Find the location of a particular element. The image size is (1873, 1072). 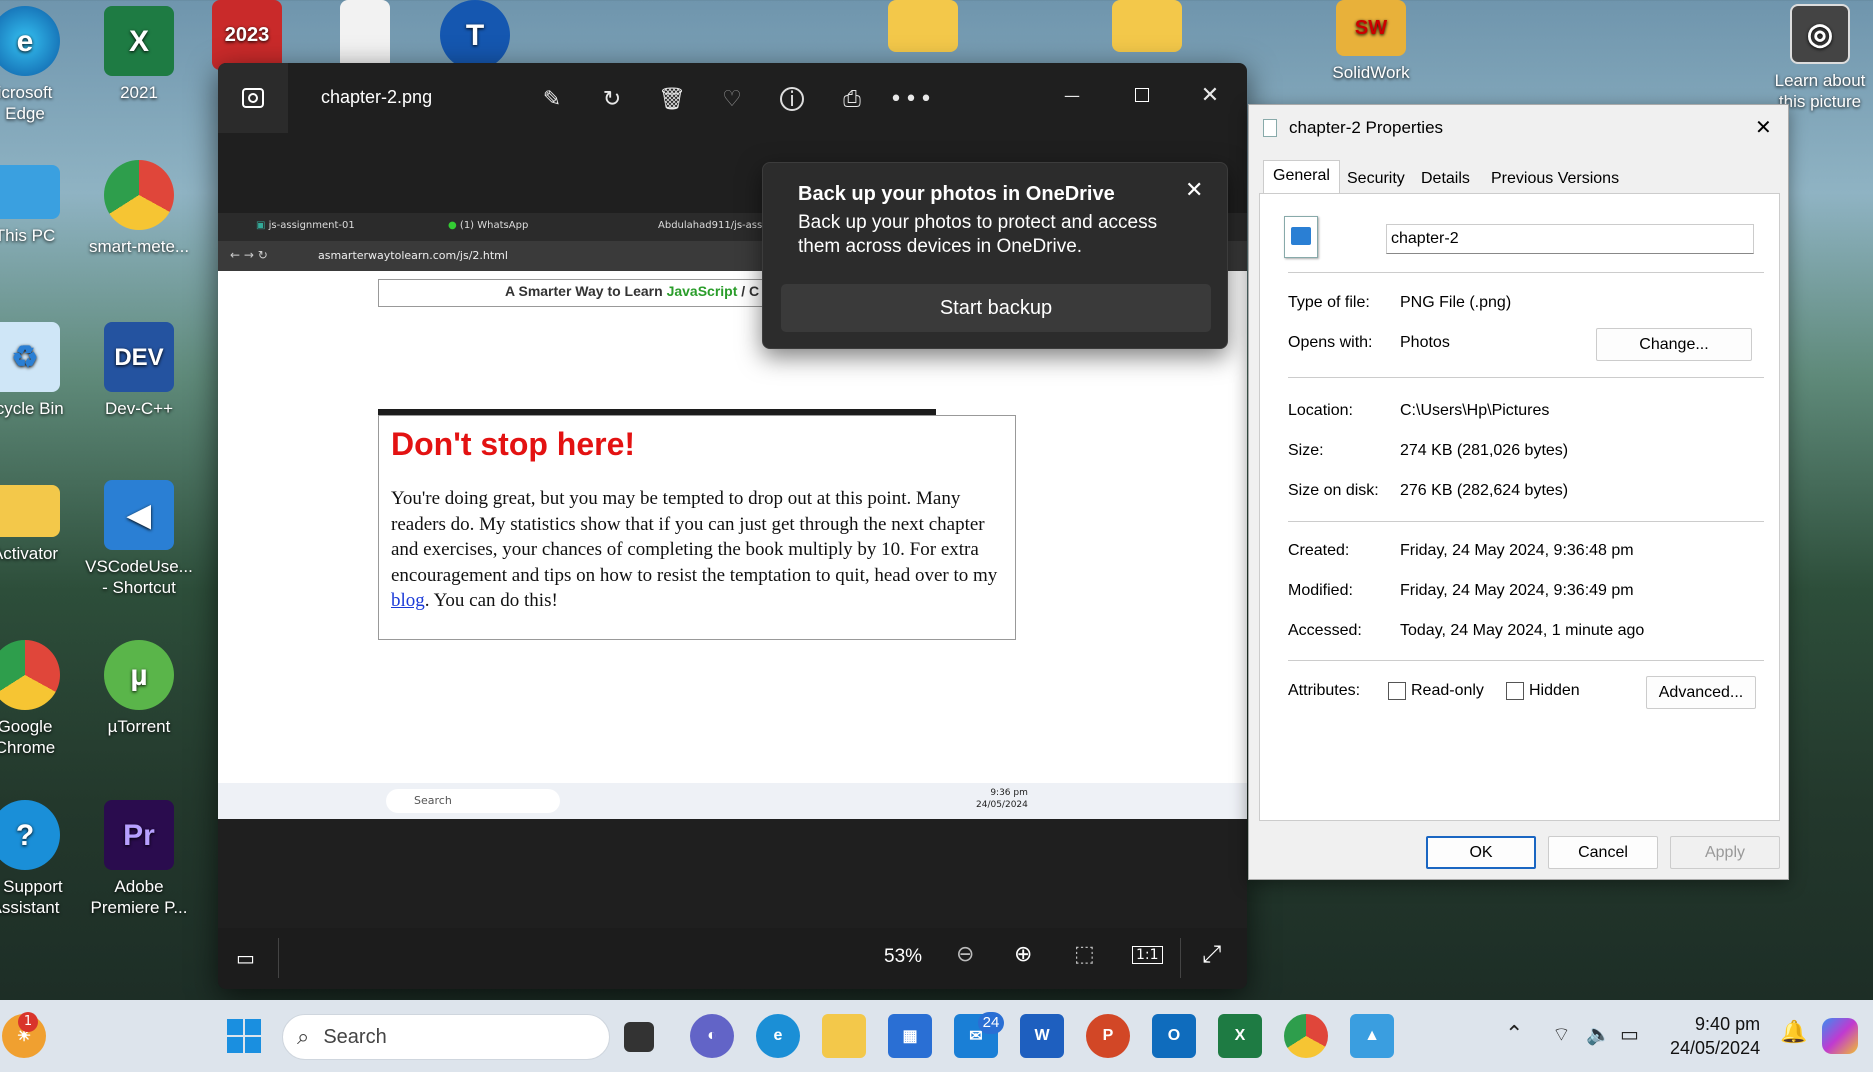

teams-button: ◐ is located at coordinates (712, 1036).